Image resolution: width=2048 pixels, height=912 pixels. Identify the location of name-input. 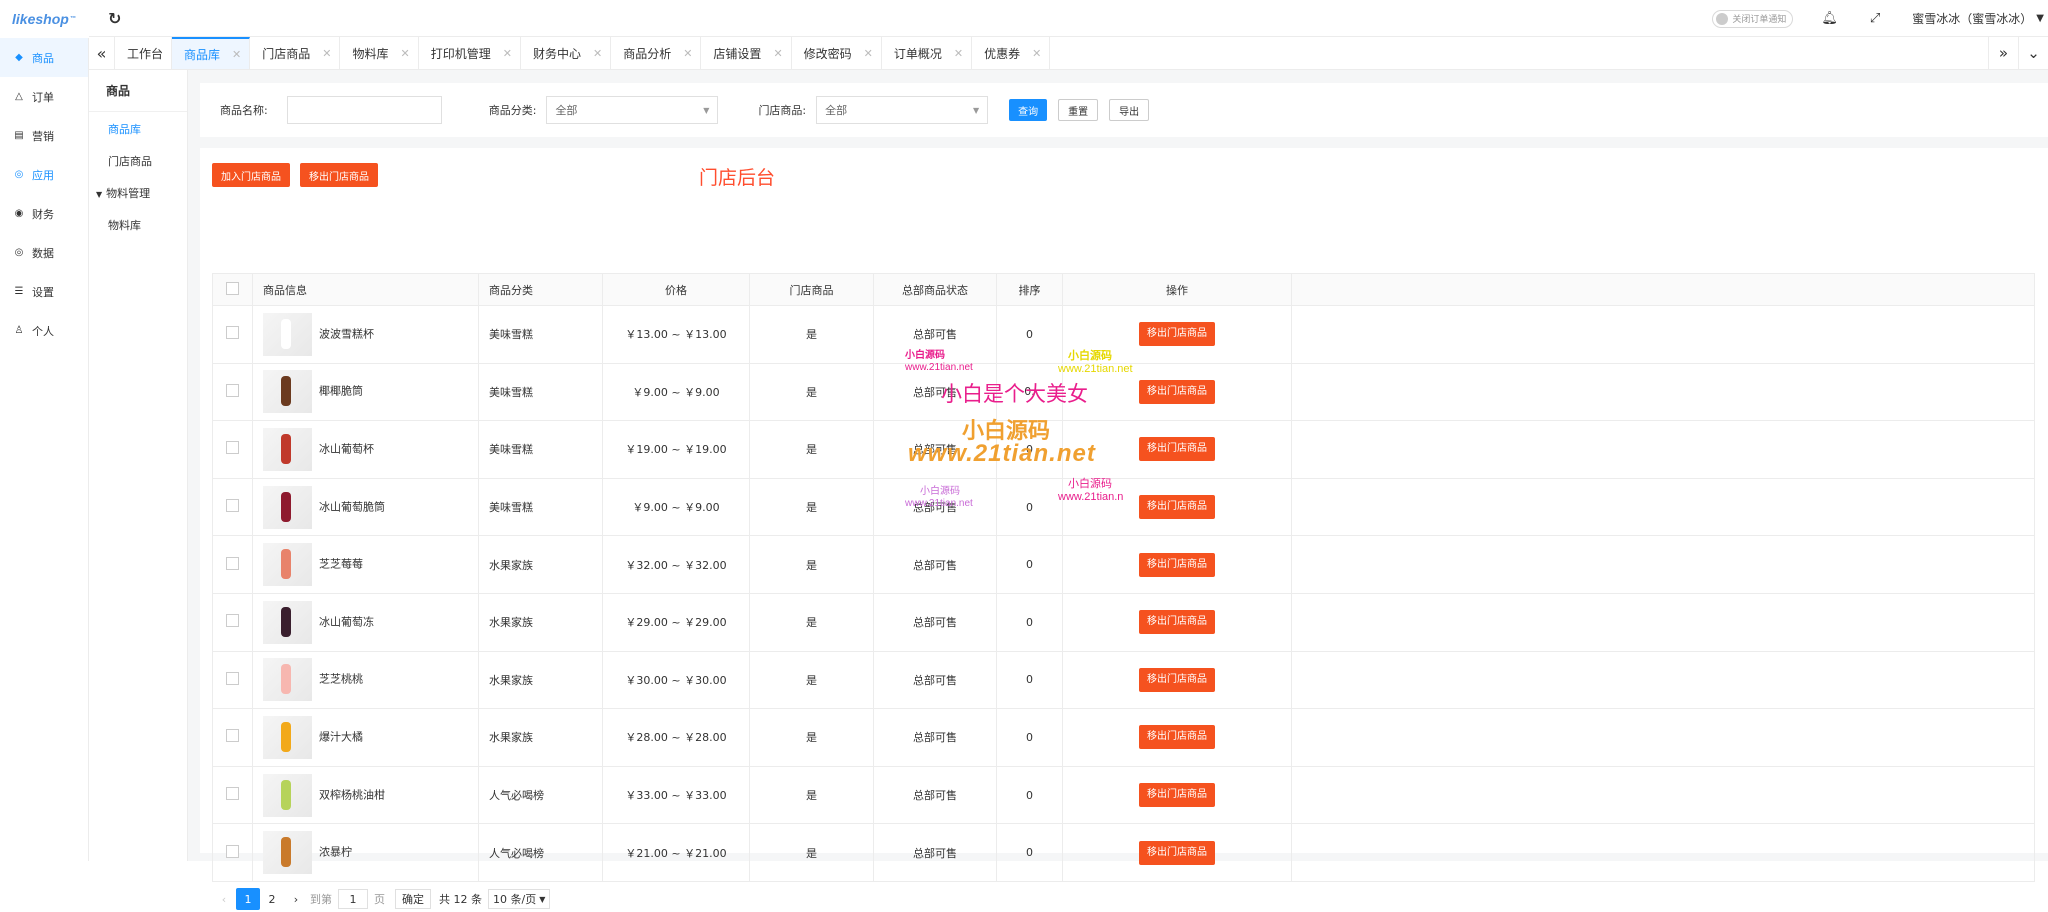
(364, 110).